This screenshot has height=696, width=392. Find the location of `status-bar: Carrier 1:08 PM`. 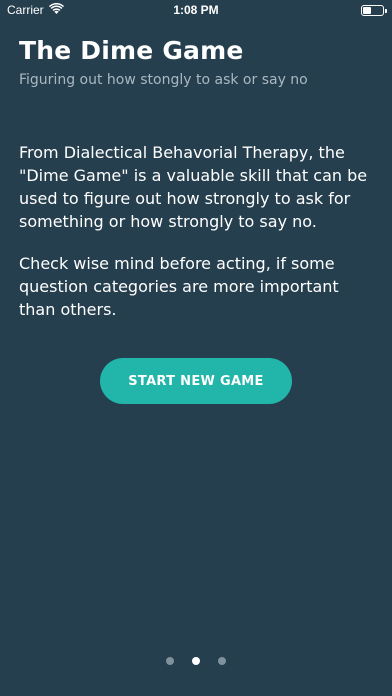

status-bar: Carrier 1:08 PM is located at coordinates (196, 10).